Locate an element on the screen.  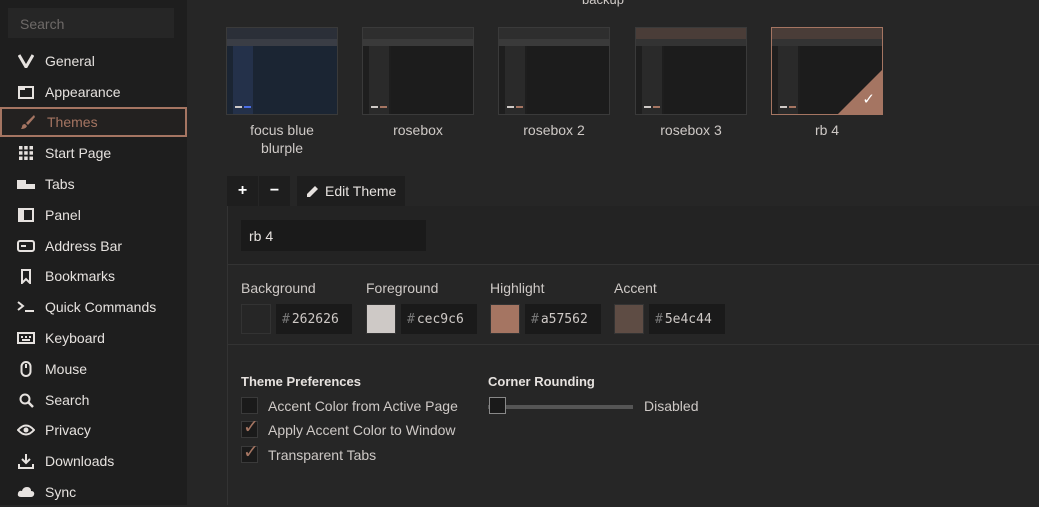
pencil-icon is located at coordinates (312, 191).